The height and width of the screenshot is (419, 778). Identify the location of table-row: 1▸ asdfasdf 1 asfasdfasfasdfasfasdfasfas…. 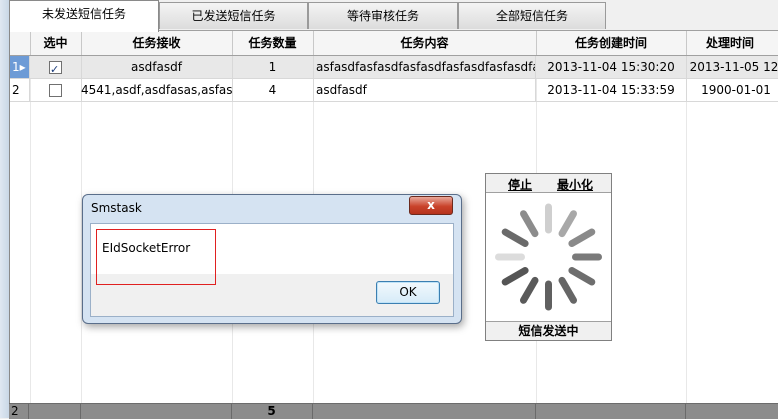
(394, 67).